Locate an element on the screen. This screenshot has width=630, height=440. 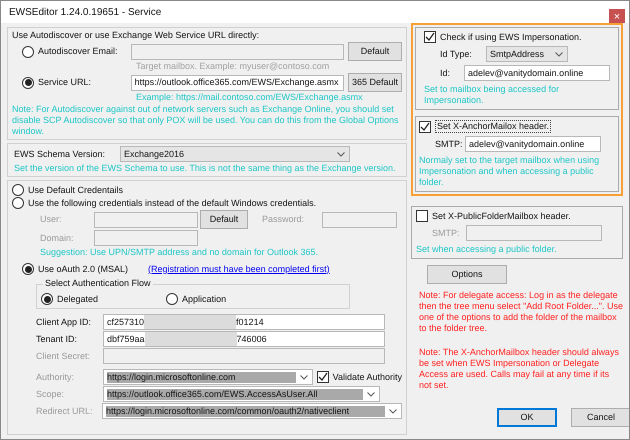
input-field: cf257310 f01214 is located at coordinates (244, 322).